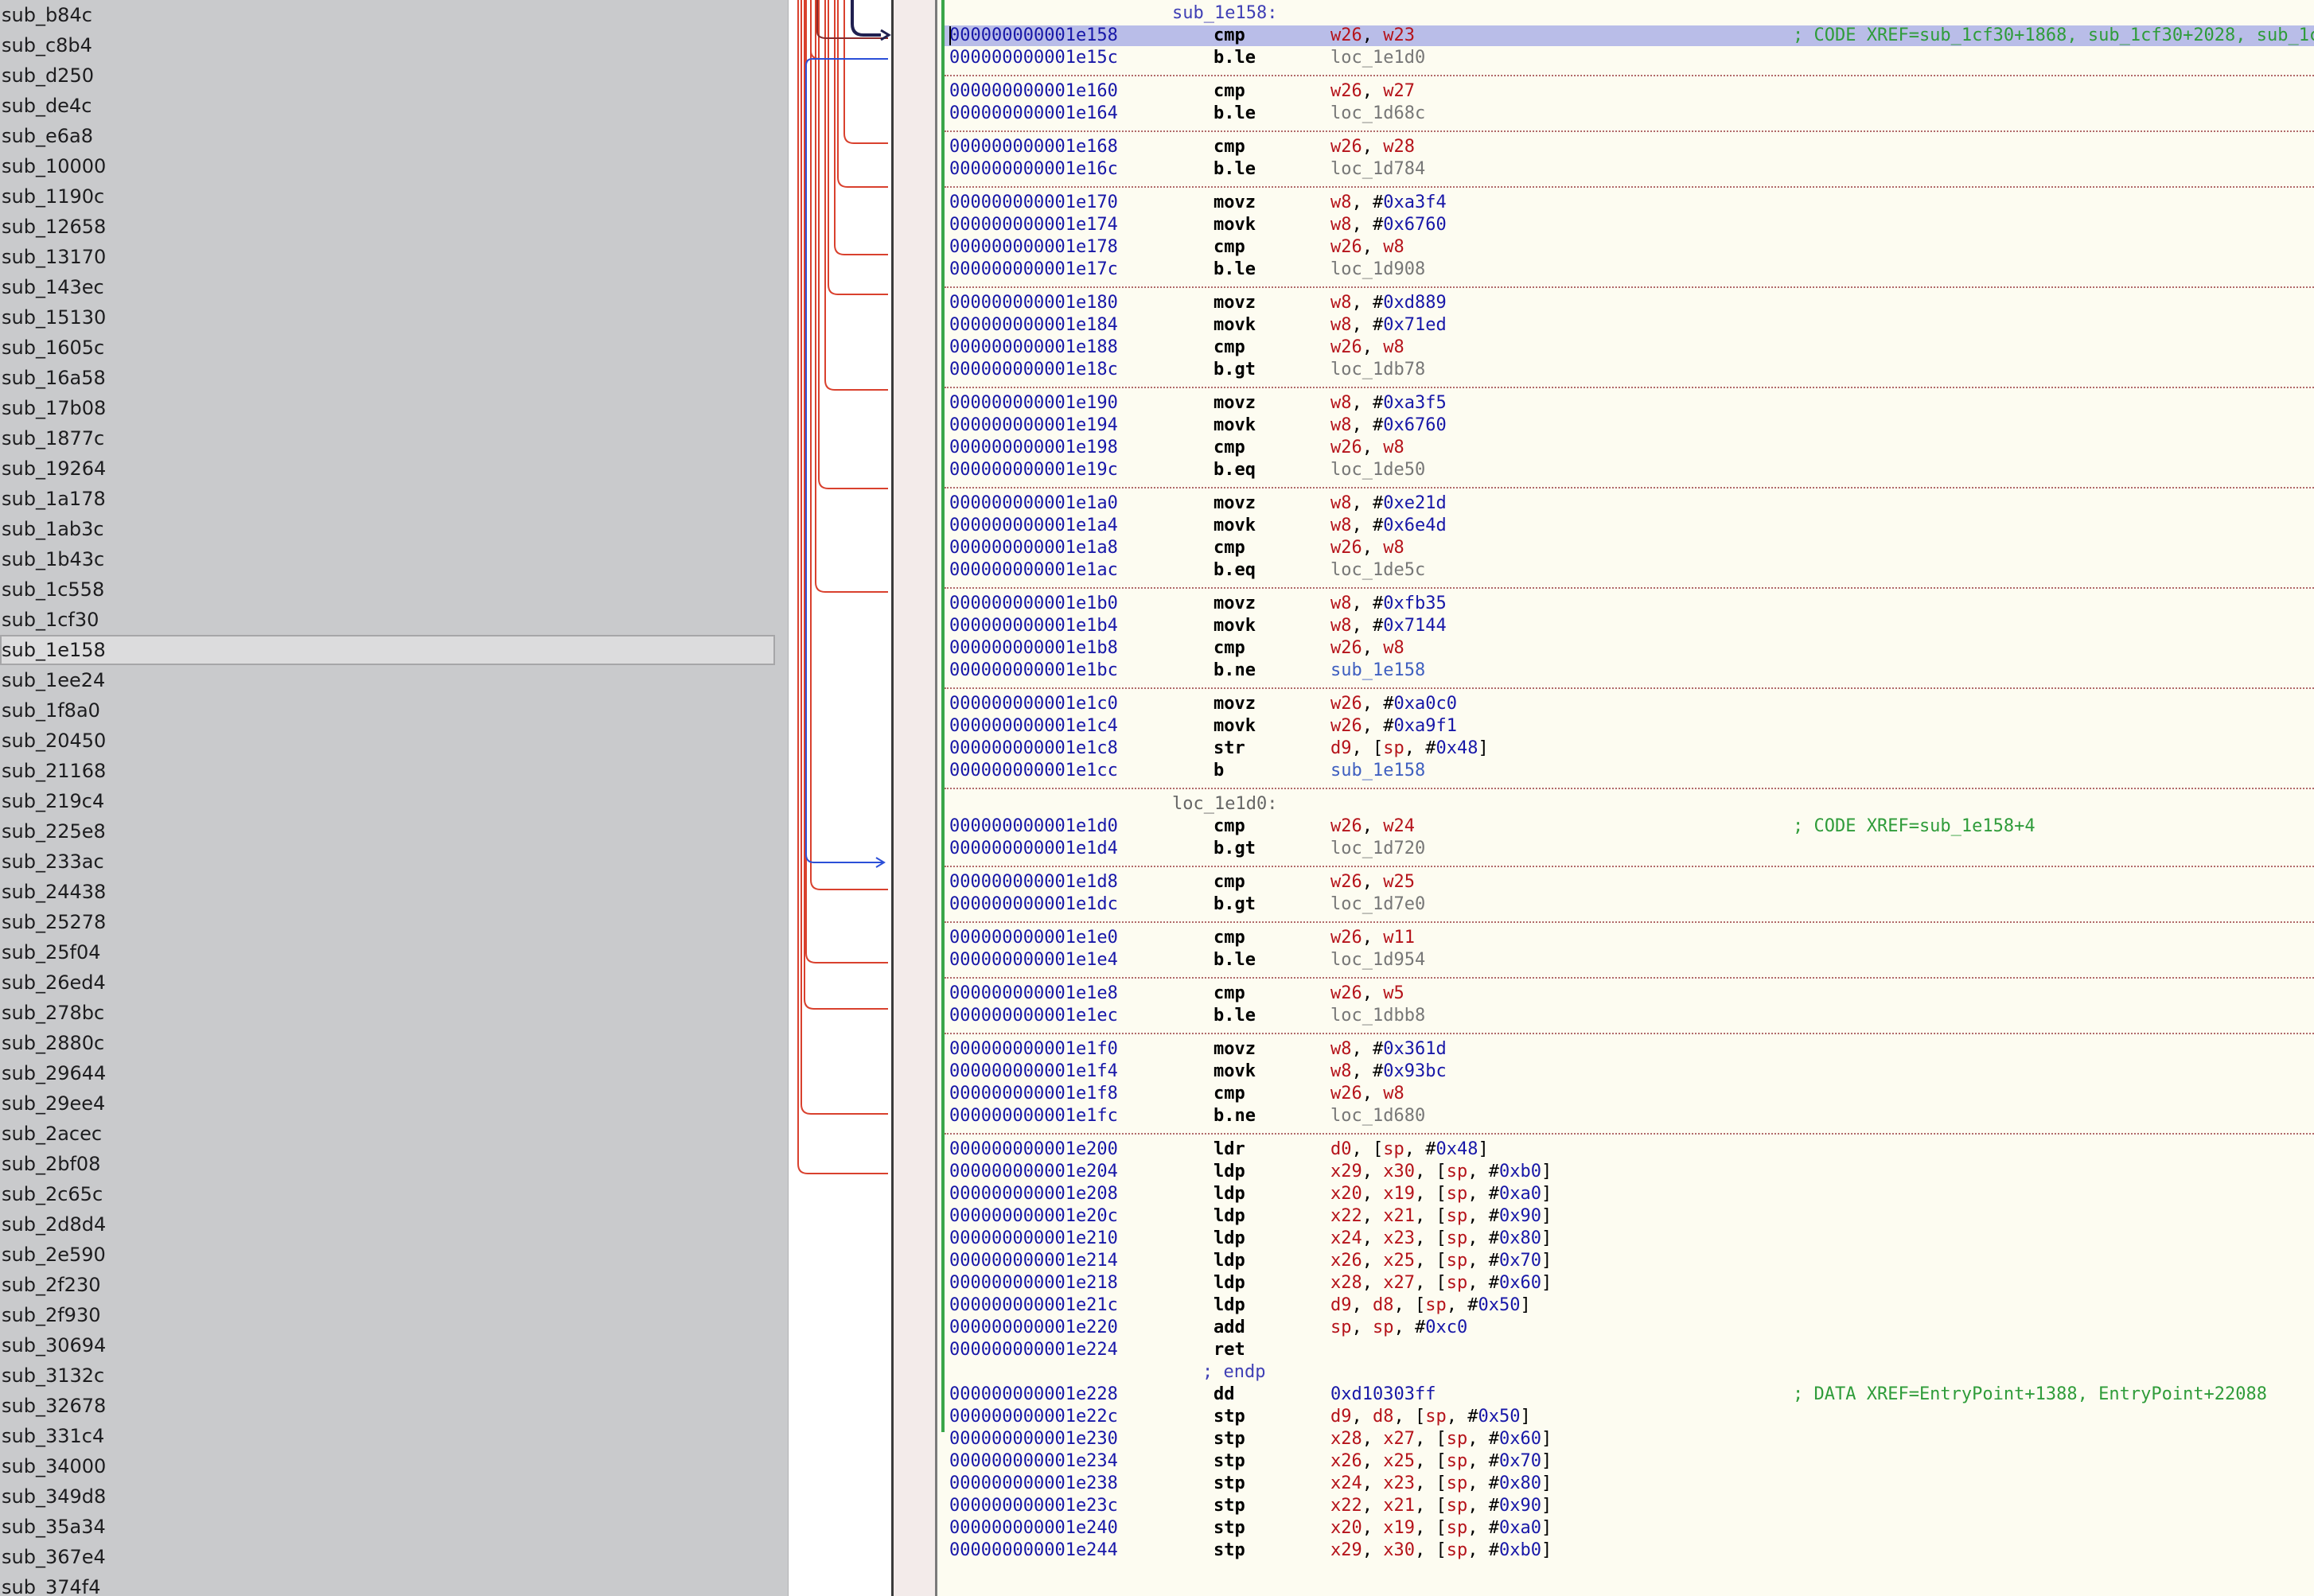 The image size is (2314, 1596). Describe the element at coordinates (1033, 147) in the screenshot. I see `instruction-address: 000000000001e168` at that location.